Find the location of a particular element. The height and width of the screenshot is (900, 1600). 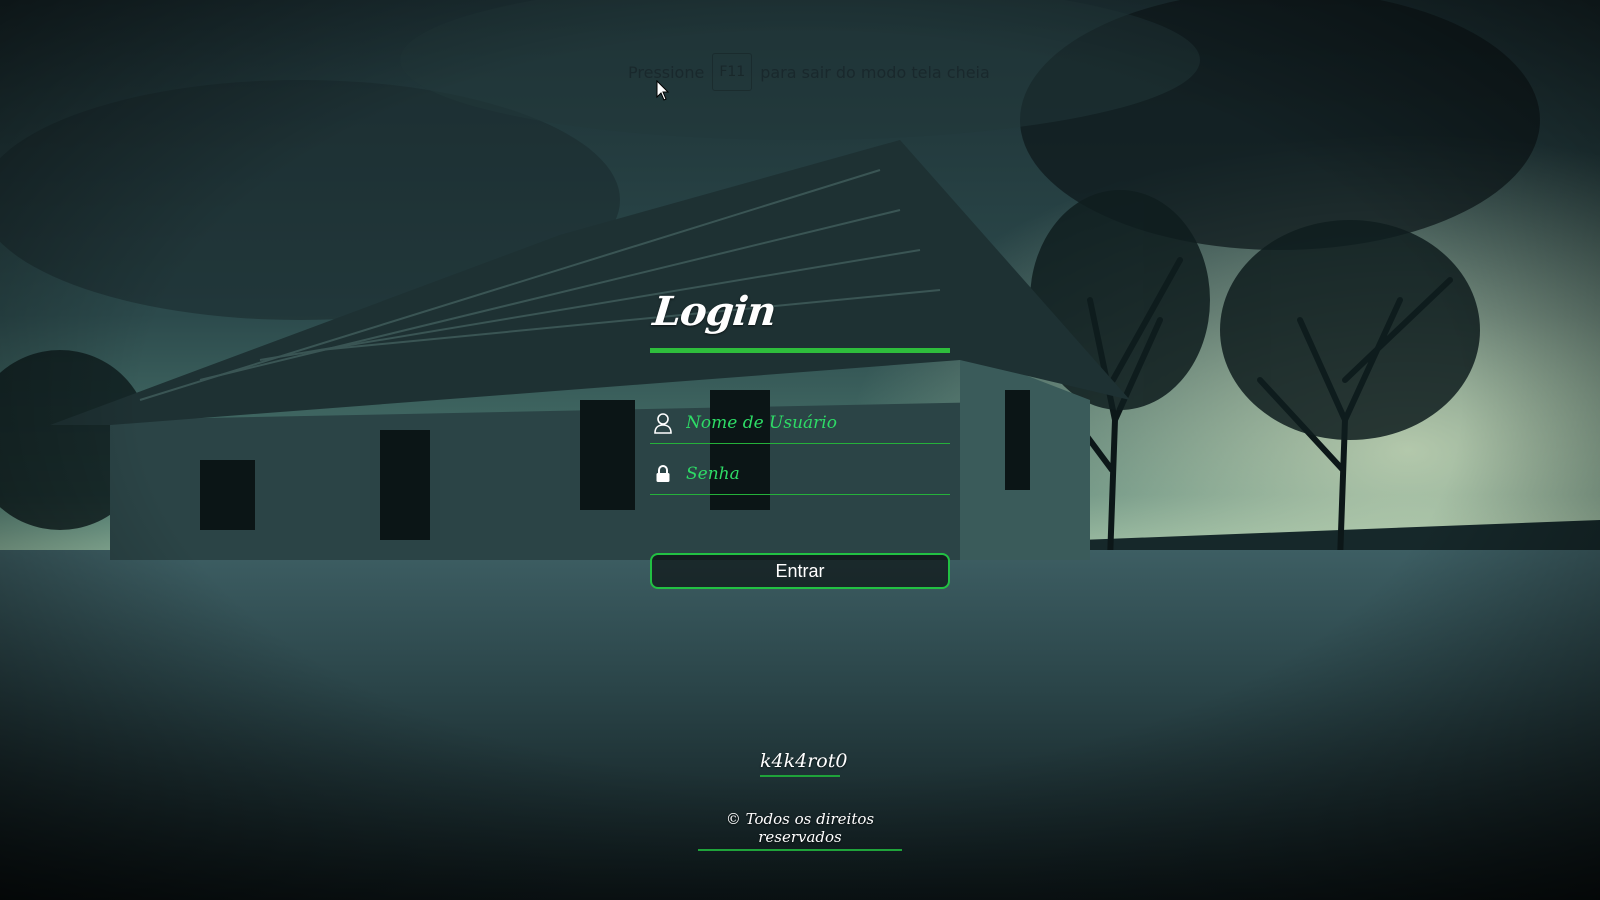

mouse-cursor-icon is located at coordinates (663, 90).